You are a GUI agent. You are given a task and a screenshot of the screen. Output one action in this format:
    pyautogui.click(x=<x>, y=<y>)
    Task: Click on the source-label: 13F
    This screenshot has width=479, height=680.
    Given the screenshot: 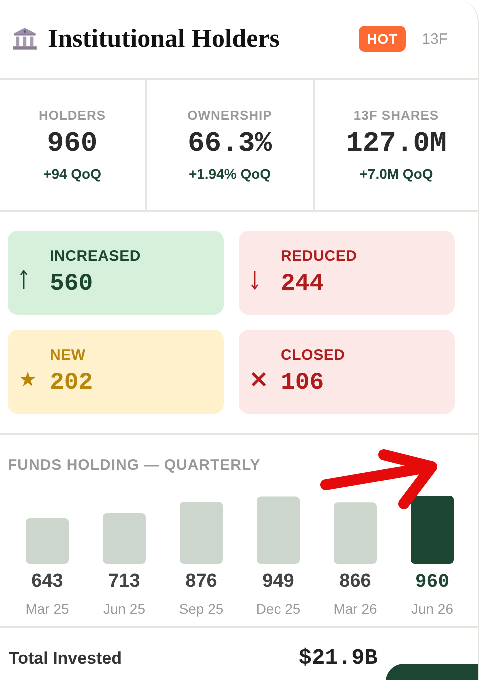 What is the action you would take?
    pyautogui.click(x=435, y=39)
    